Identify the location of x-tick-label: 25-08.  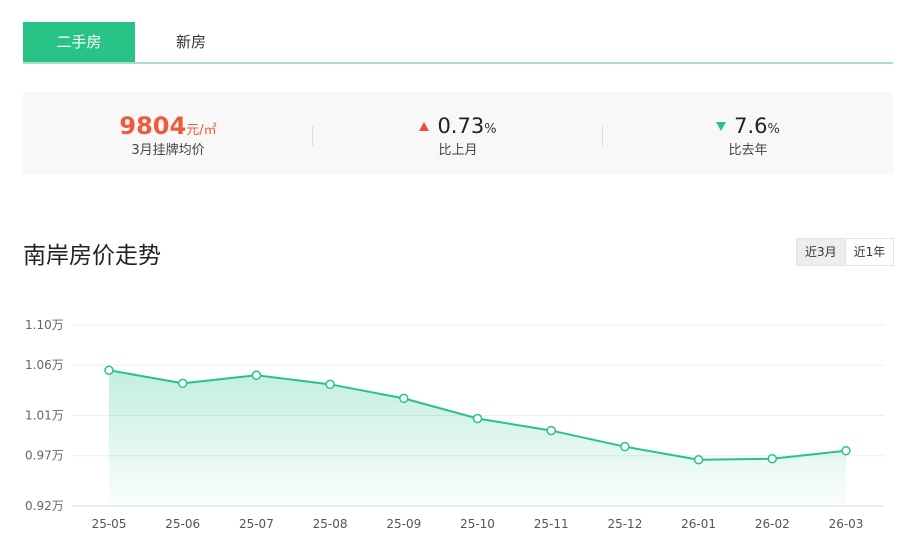
(330, 524).